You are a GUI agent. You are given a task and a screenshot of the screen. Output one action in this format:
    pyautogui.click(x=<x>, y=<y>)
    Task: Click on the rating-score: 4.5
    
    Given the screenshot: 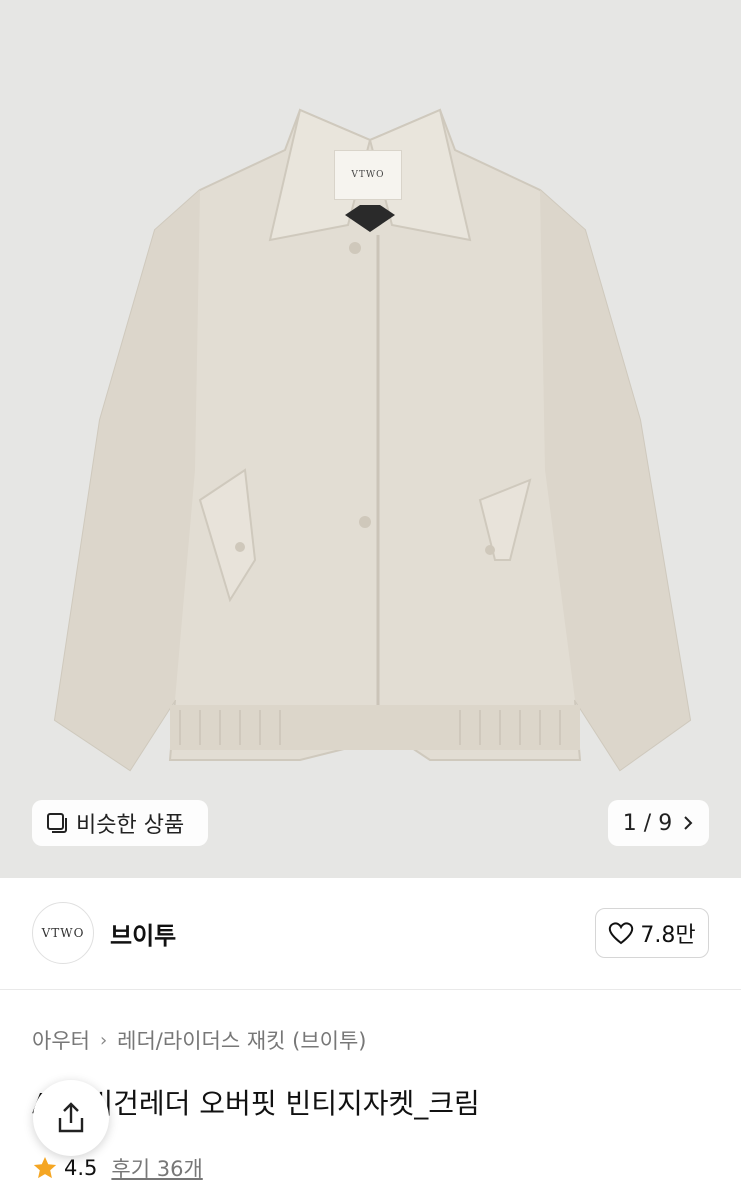 What is the action you would take?
    pyautogui.click(x=81, y=1168)
    